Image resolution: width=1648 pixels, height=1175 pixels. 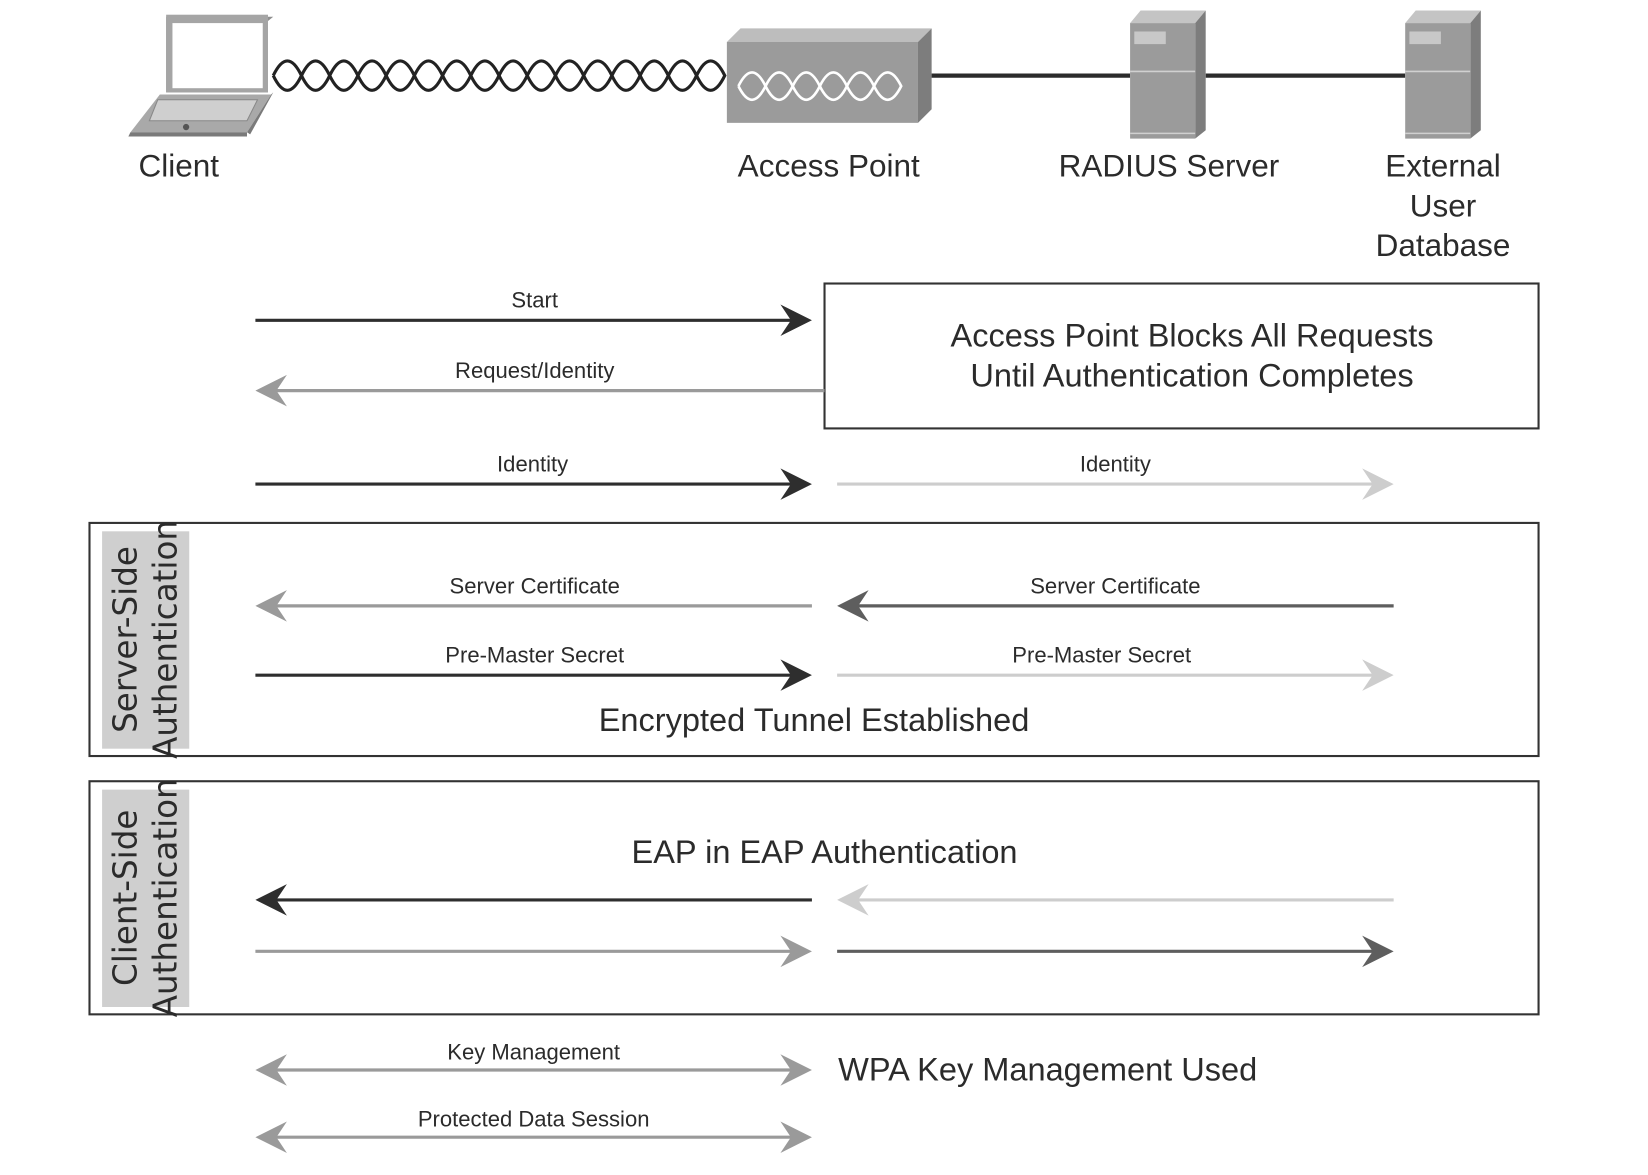 I want to click on wpa-note: WPA Key Management Used, so click(x=1047, y=1069).